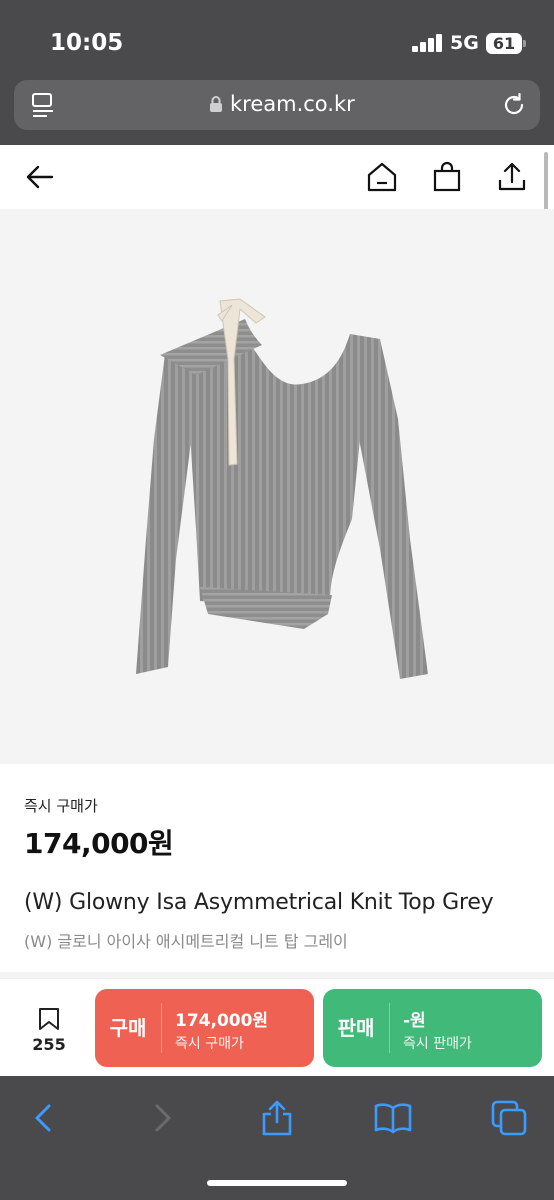 This screenshot has width=554, height=1200. What do you see at coordinates (447, 177) in the screenshot?
I see `shopping-bag-icon` at bounding box center [447, 177].